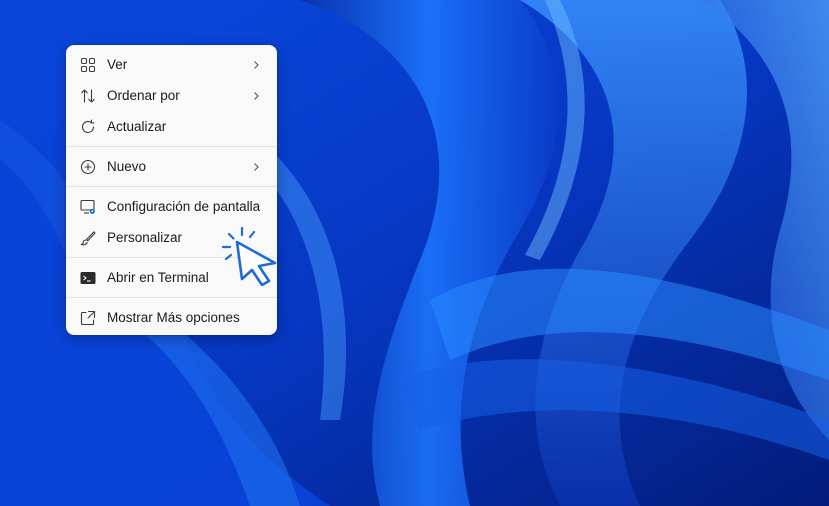 The image size is (829, 506). I want to click on menu-item-label: Ver, so click(117, 64).